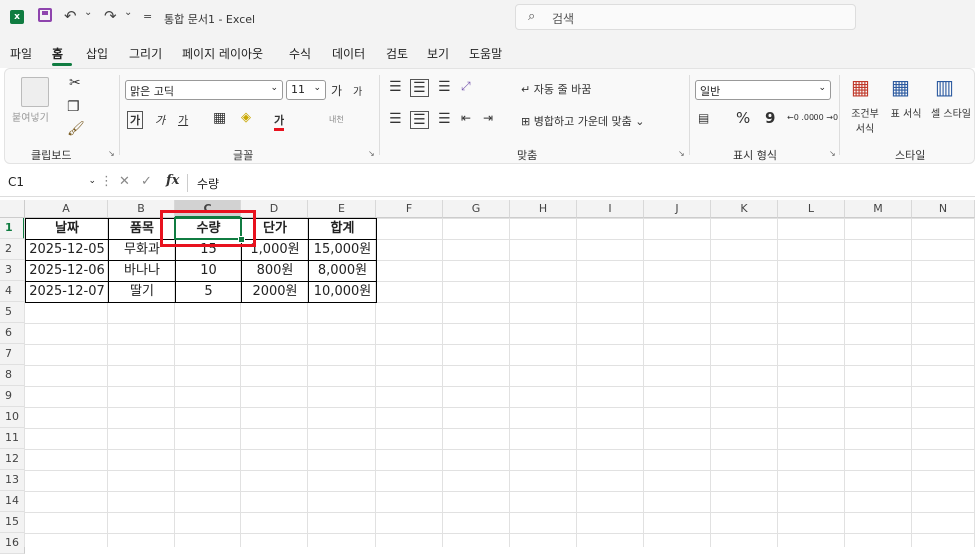 This screenshot has height=554, width=975. Describe the element at coordinates (73, 107) in the screenshot. I see `copy-icon: ❐` at that location.